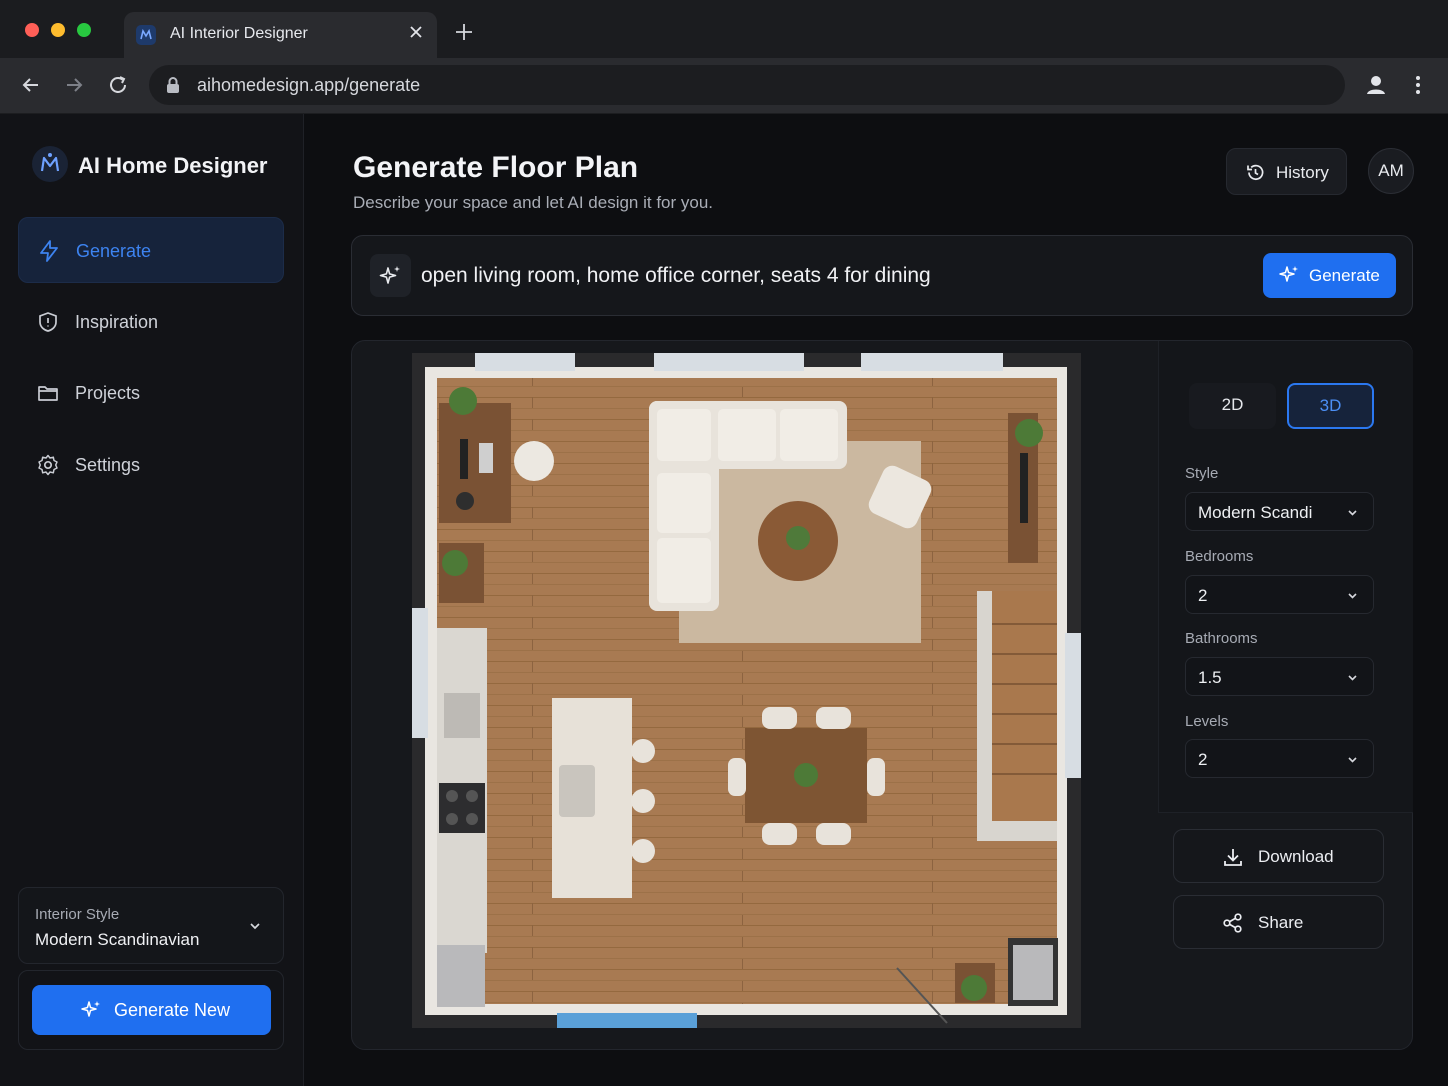 This screenshot has width=1448, height=1086. Describe the element at coordinates (416, 32) in the screenshot. I see `close-tab-icon` at that location.